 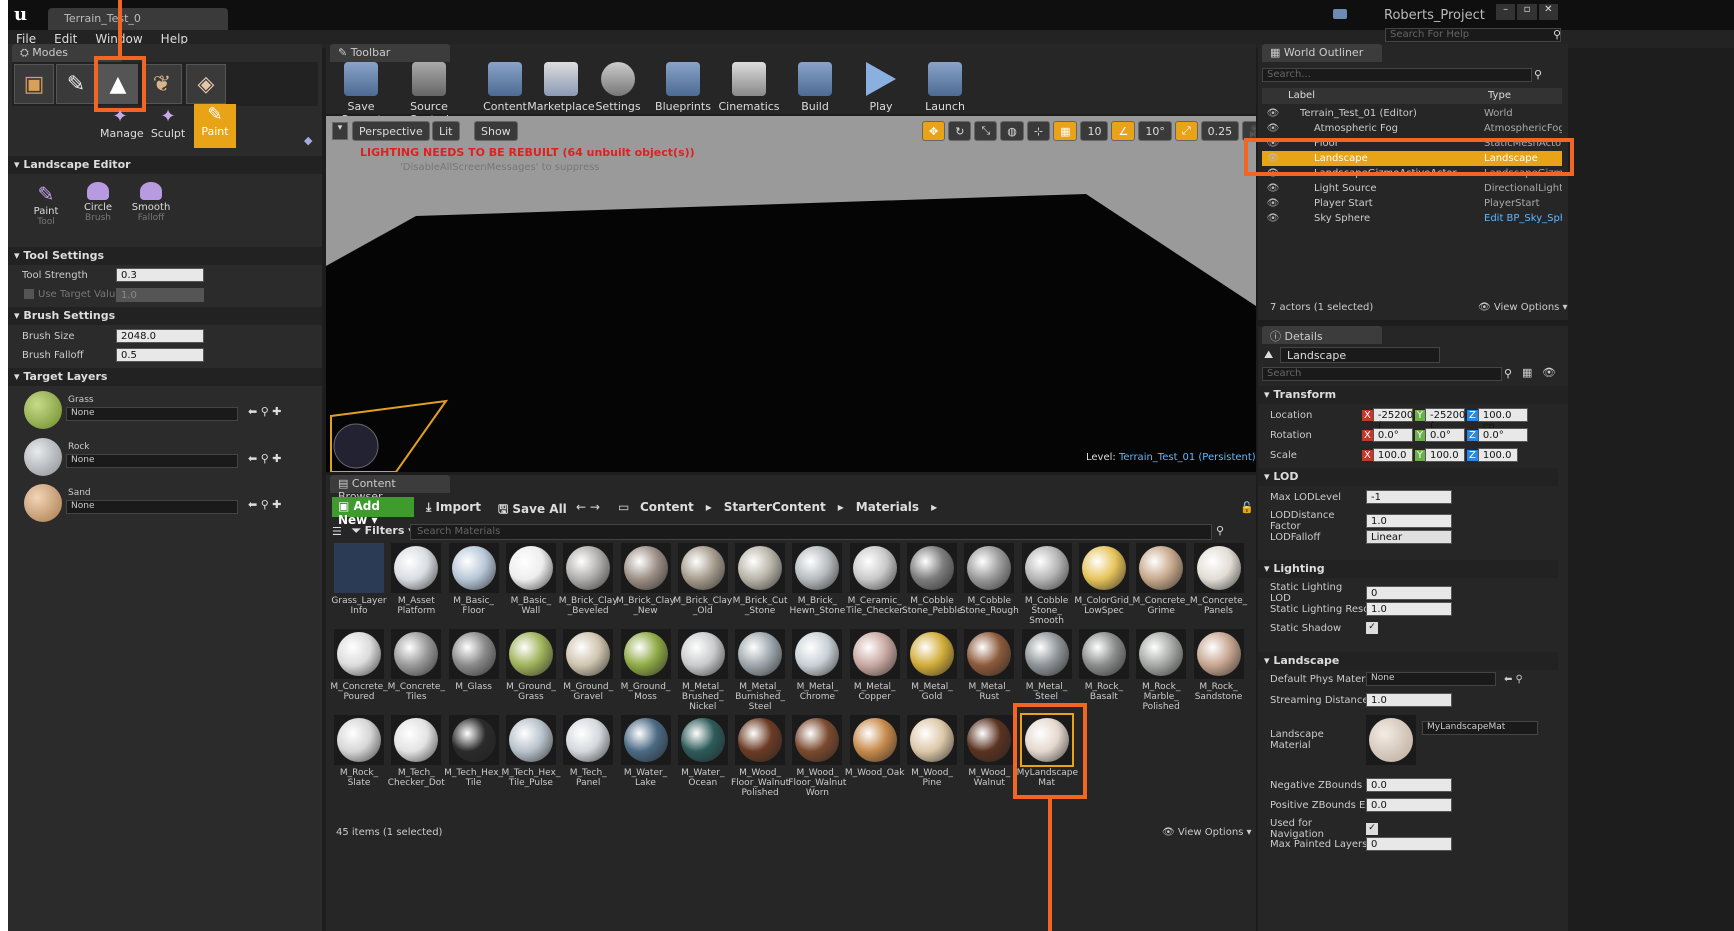 What do you see at coordinates (702, 670) in the screenshot?
I see `asset-tile: M_Metal_ Brushed_ Nickel` at bounding box center [702, 670].